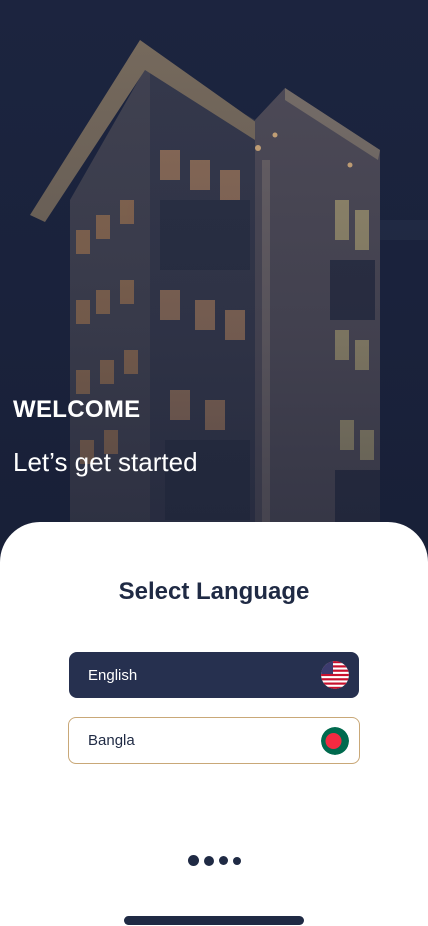  Describe the element at coordinates (214, 920) in the screenshot. I see `home-indicator` at that location.